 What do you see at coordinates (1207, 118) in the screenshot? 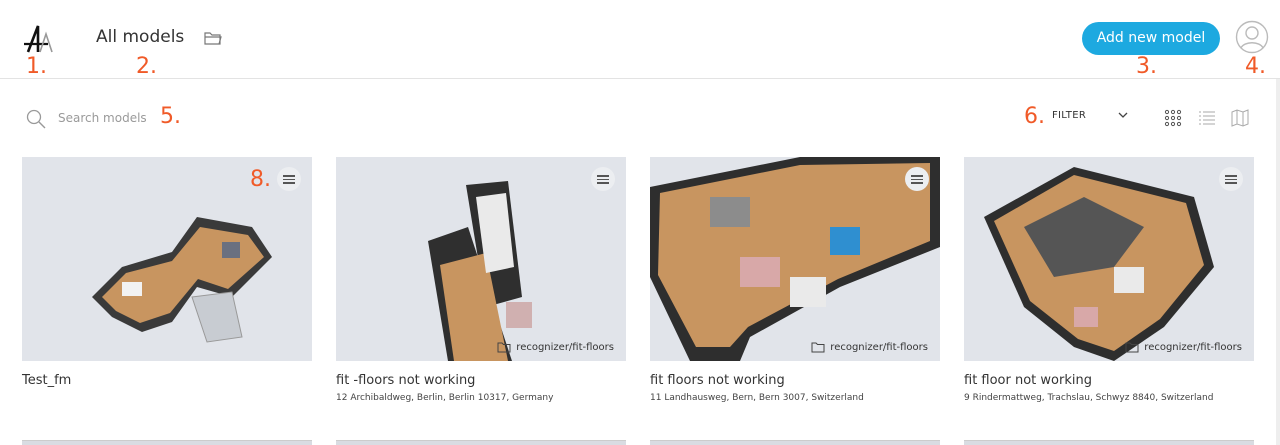
I see `list-view-icon` at bounding box center [1207, 118].